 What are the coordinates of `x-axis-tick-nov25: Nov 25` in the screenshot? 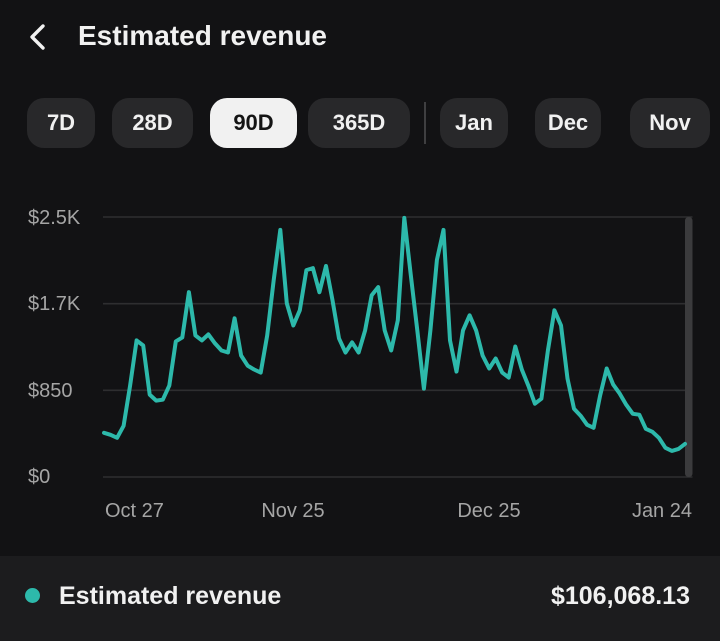 It's located at (293, 511).